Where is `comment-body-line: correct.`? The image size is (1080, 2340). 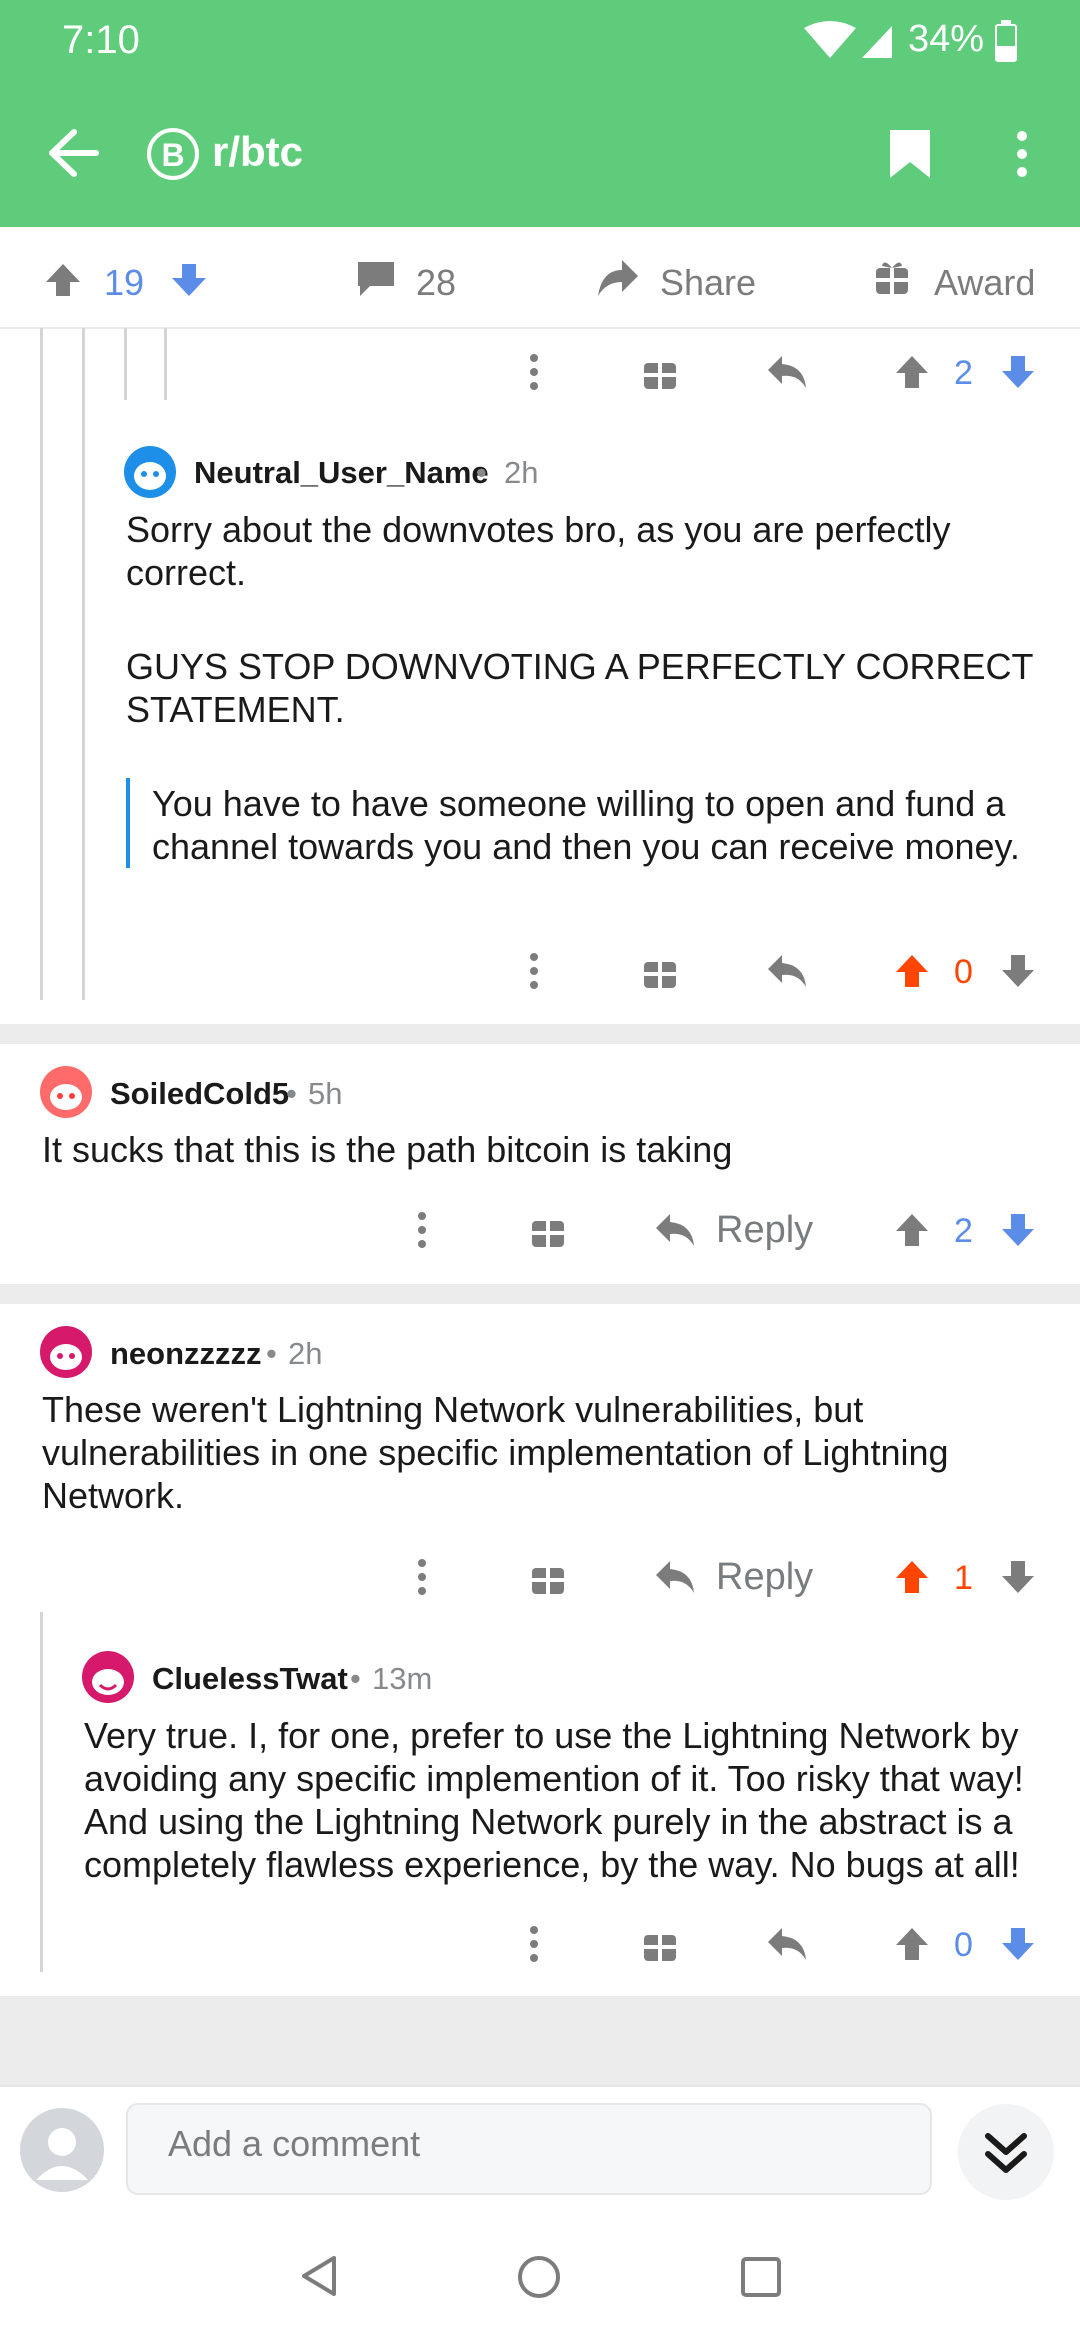
comment-body-line: correct. is located at coordinates (186, 572).